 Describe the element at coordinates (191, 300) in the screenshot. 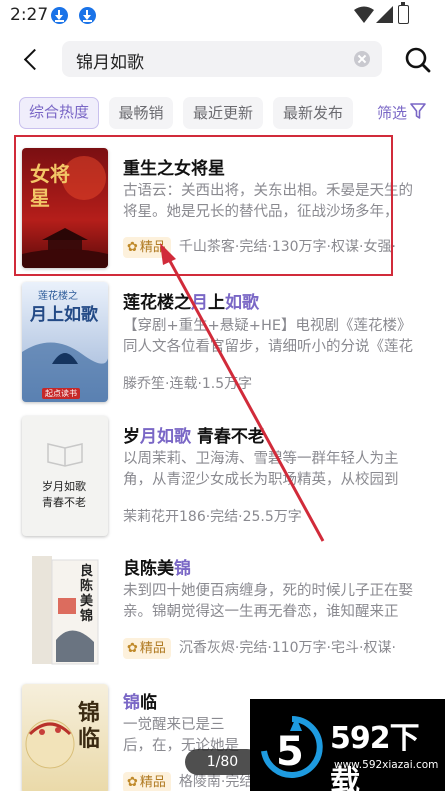

I see `book-title: 莲花楼之月上如歌` at that location.